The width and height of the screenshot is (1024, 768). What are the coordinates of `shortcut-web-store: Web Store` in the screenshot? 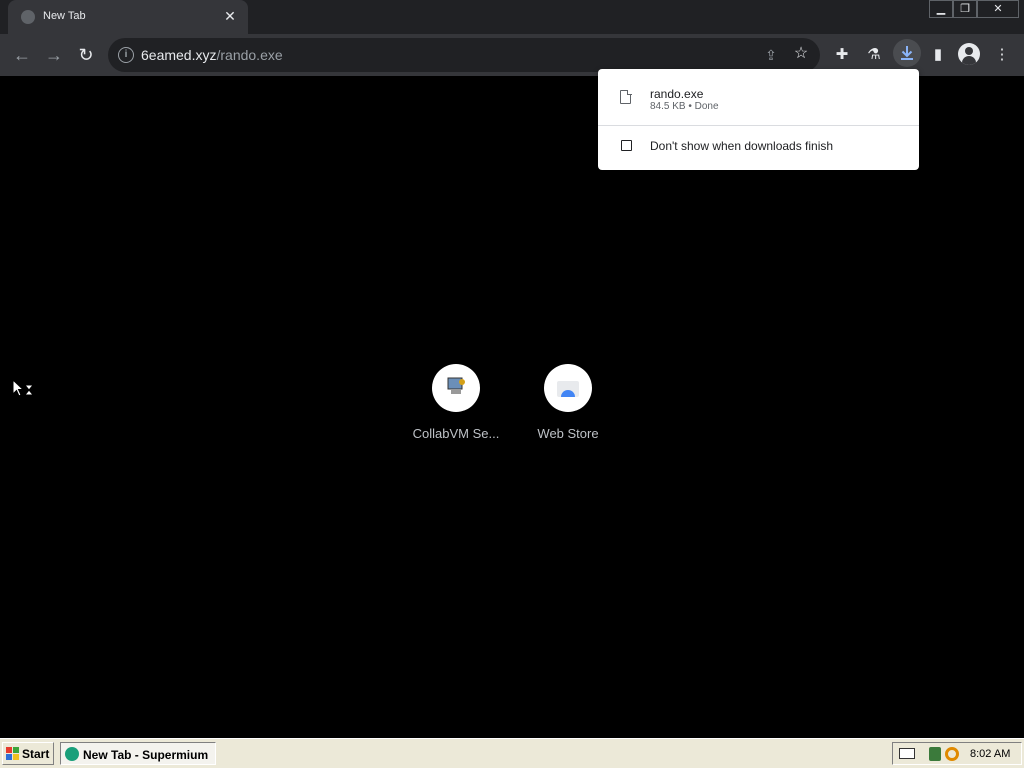 It's located at (568, 402).